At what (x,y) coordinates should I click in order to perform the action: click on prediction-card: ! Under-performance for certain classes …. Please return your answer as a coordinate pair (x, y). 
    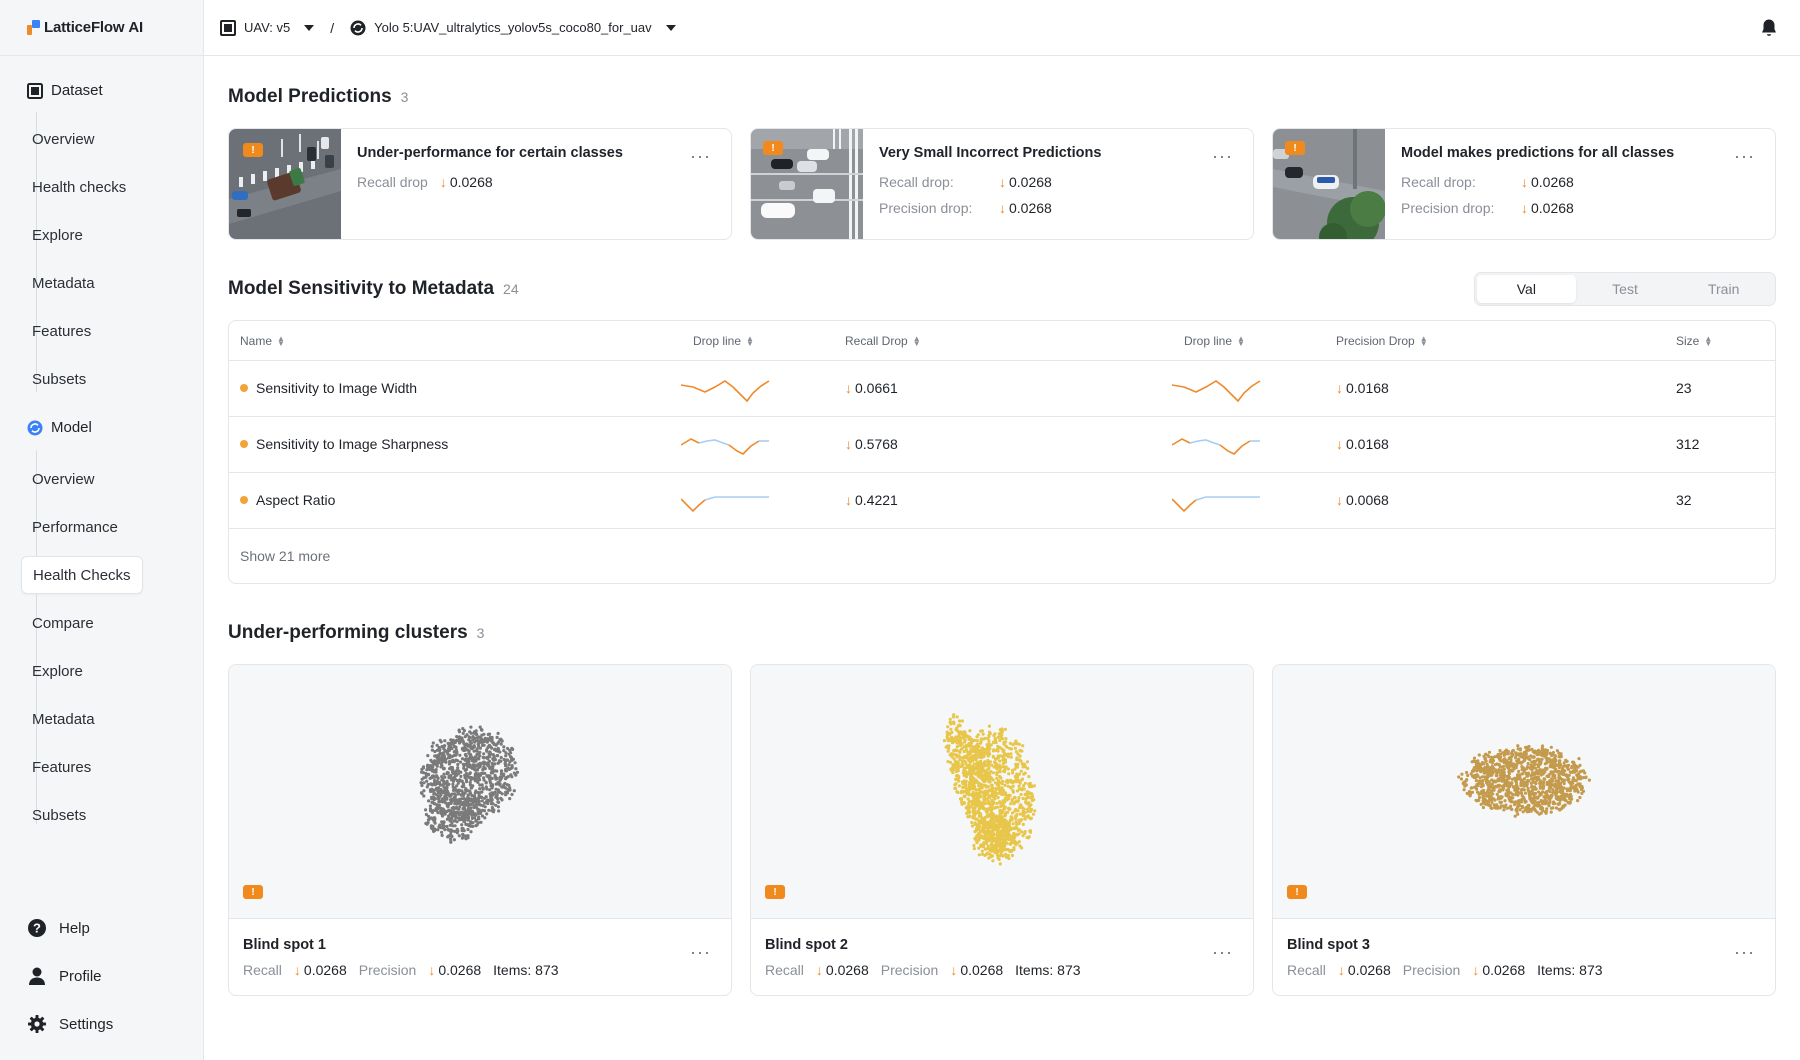
    Looking at the image, I should click on (480, 184).